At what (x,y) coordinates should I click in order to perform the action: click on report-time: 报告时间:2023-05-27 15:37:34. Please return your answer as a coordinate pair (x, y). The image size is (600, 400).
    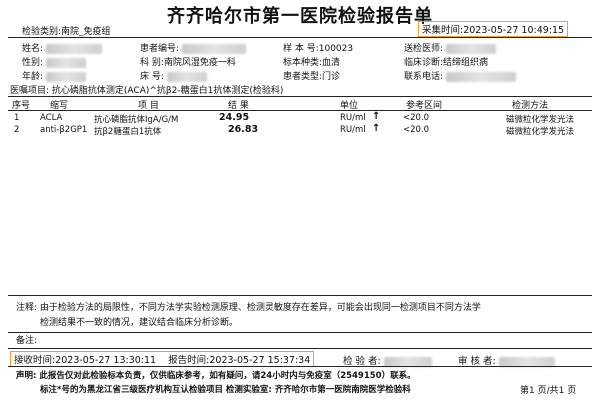
    Looking at the image, I should click on (239, 360).